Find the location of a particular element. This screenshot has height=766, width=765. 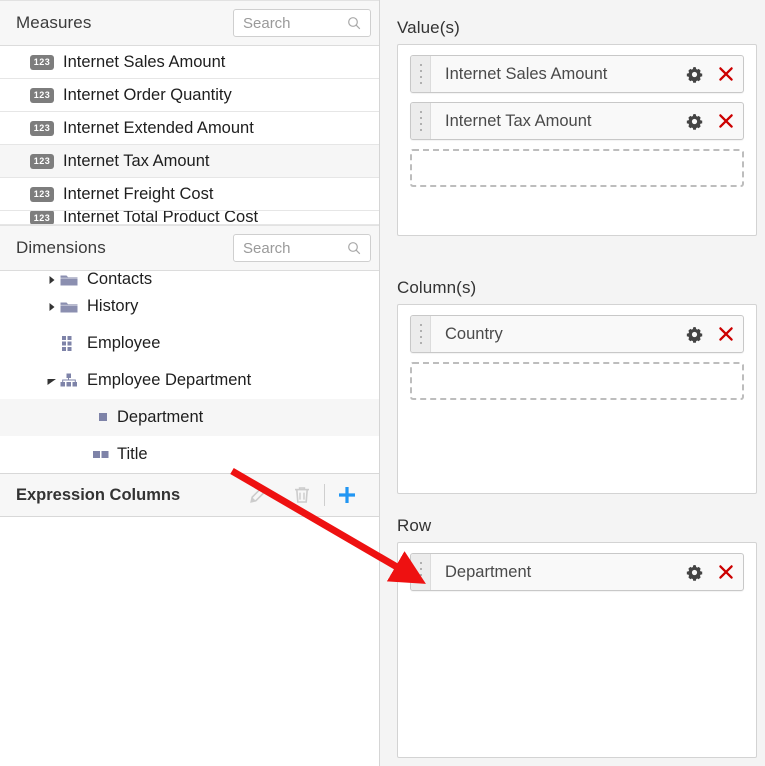

dimensions-title: Dimensions is located at coordinates (61, 247).